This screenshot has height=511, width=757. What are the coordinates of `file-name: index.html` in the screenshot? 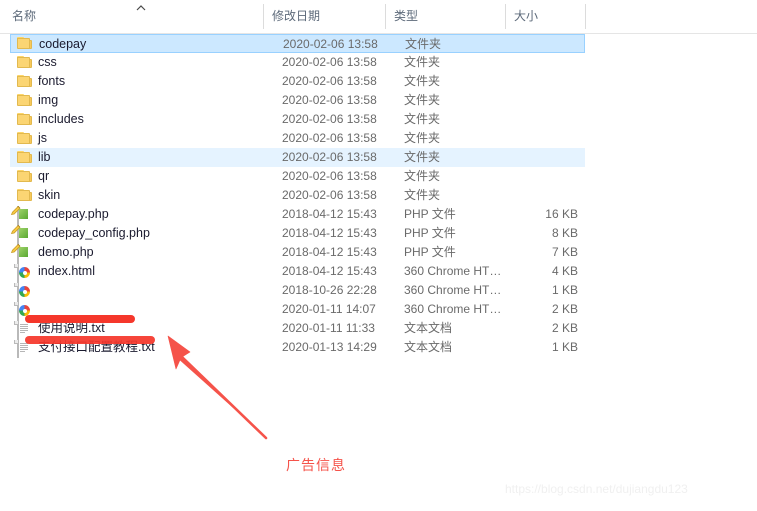 It's located at (66, 271).